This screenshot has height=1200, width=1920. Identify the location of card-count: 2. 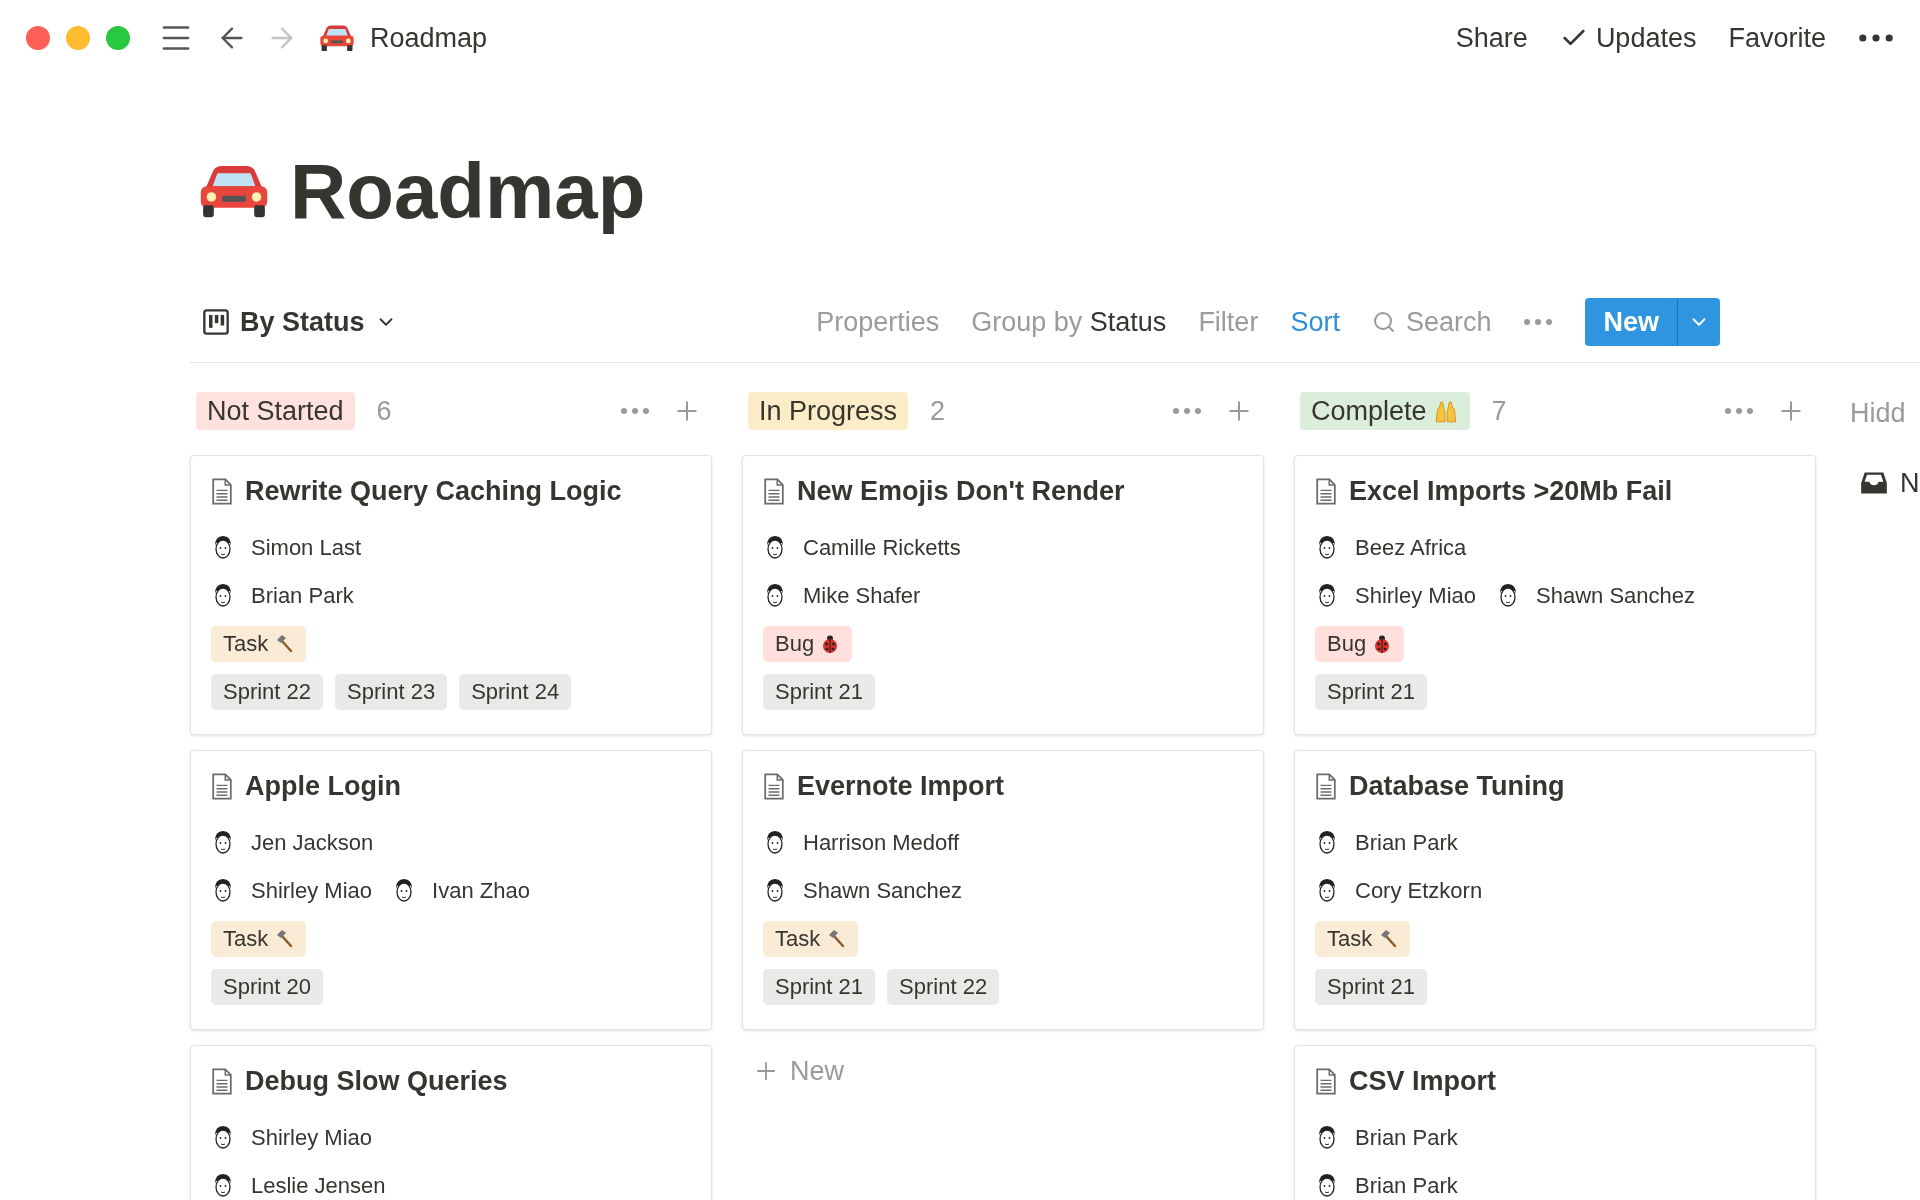
(938, 411).